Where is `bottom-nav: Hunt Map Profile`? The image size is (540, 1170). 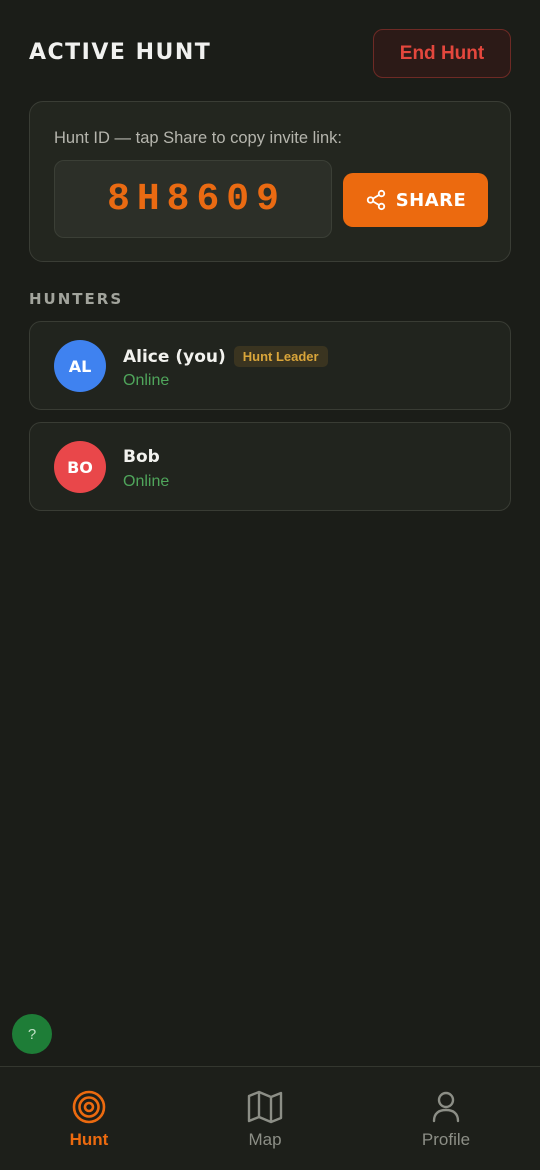 bottom-nav: Hunt Map Profile is located at coordinates (270, 1118).